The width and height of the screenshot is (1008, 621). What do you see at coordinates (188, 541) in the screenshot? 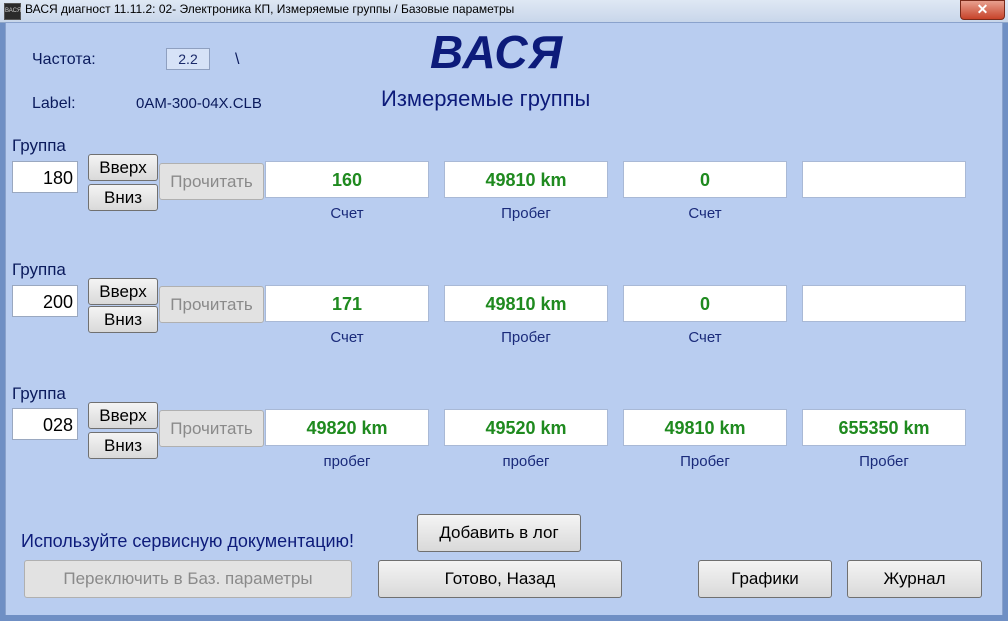
I see `service-notice: Используйте сервисную документацию!` at bounding box center [188, 541].